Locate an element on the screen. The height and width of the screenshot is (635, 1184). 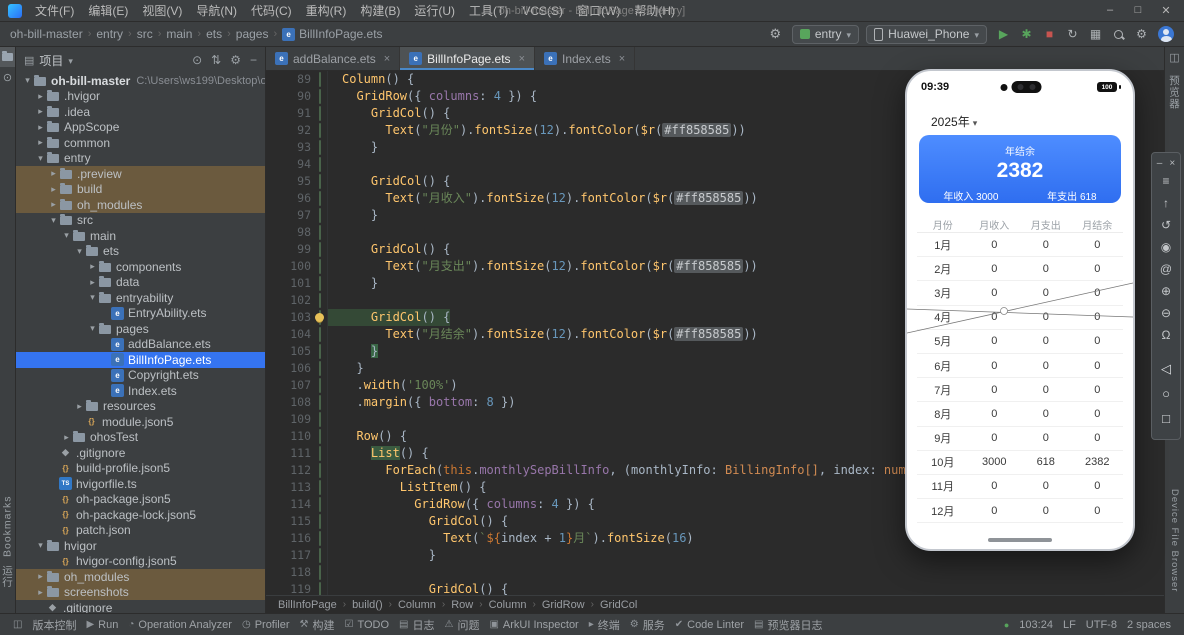
tree-item: TS hvigorfile.ts is located at coordinates (140, 484).